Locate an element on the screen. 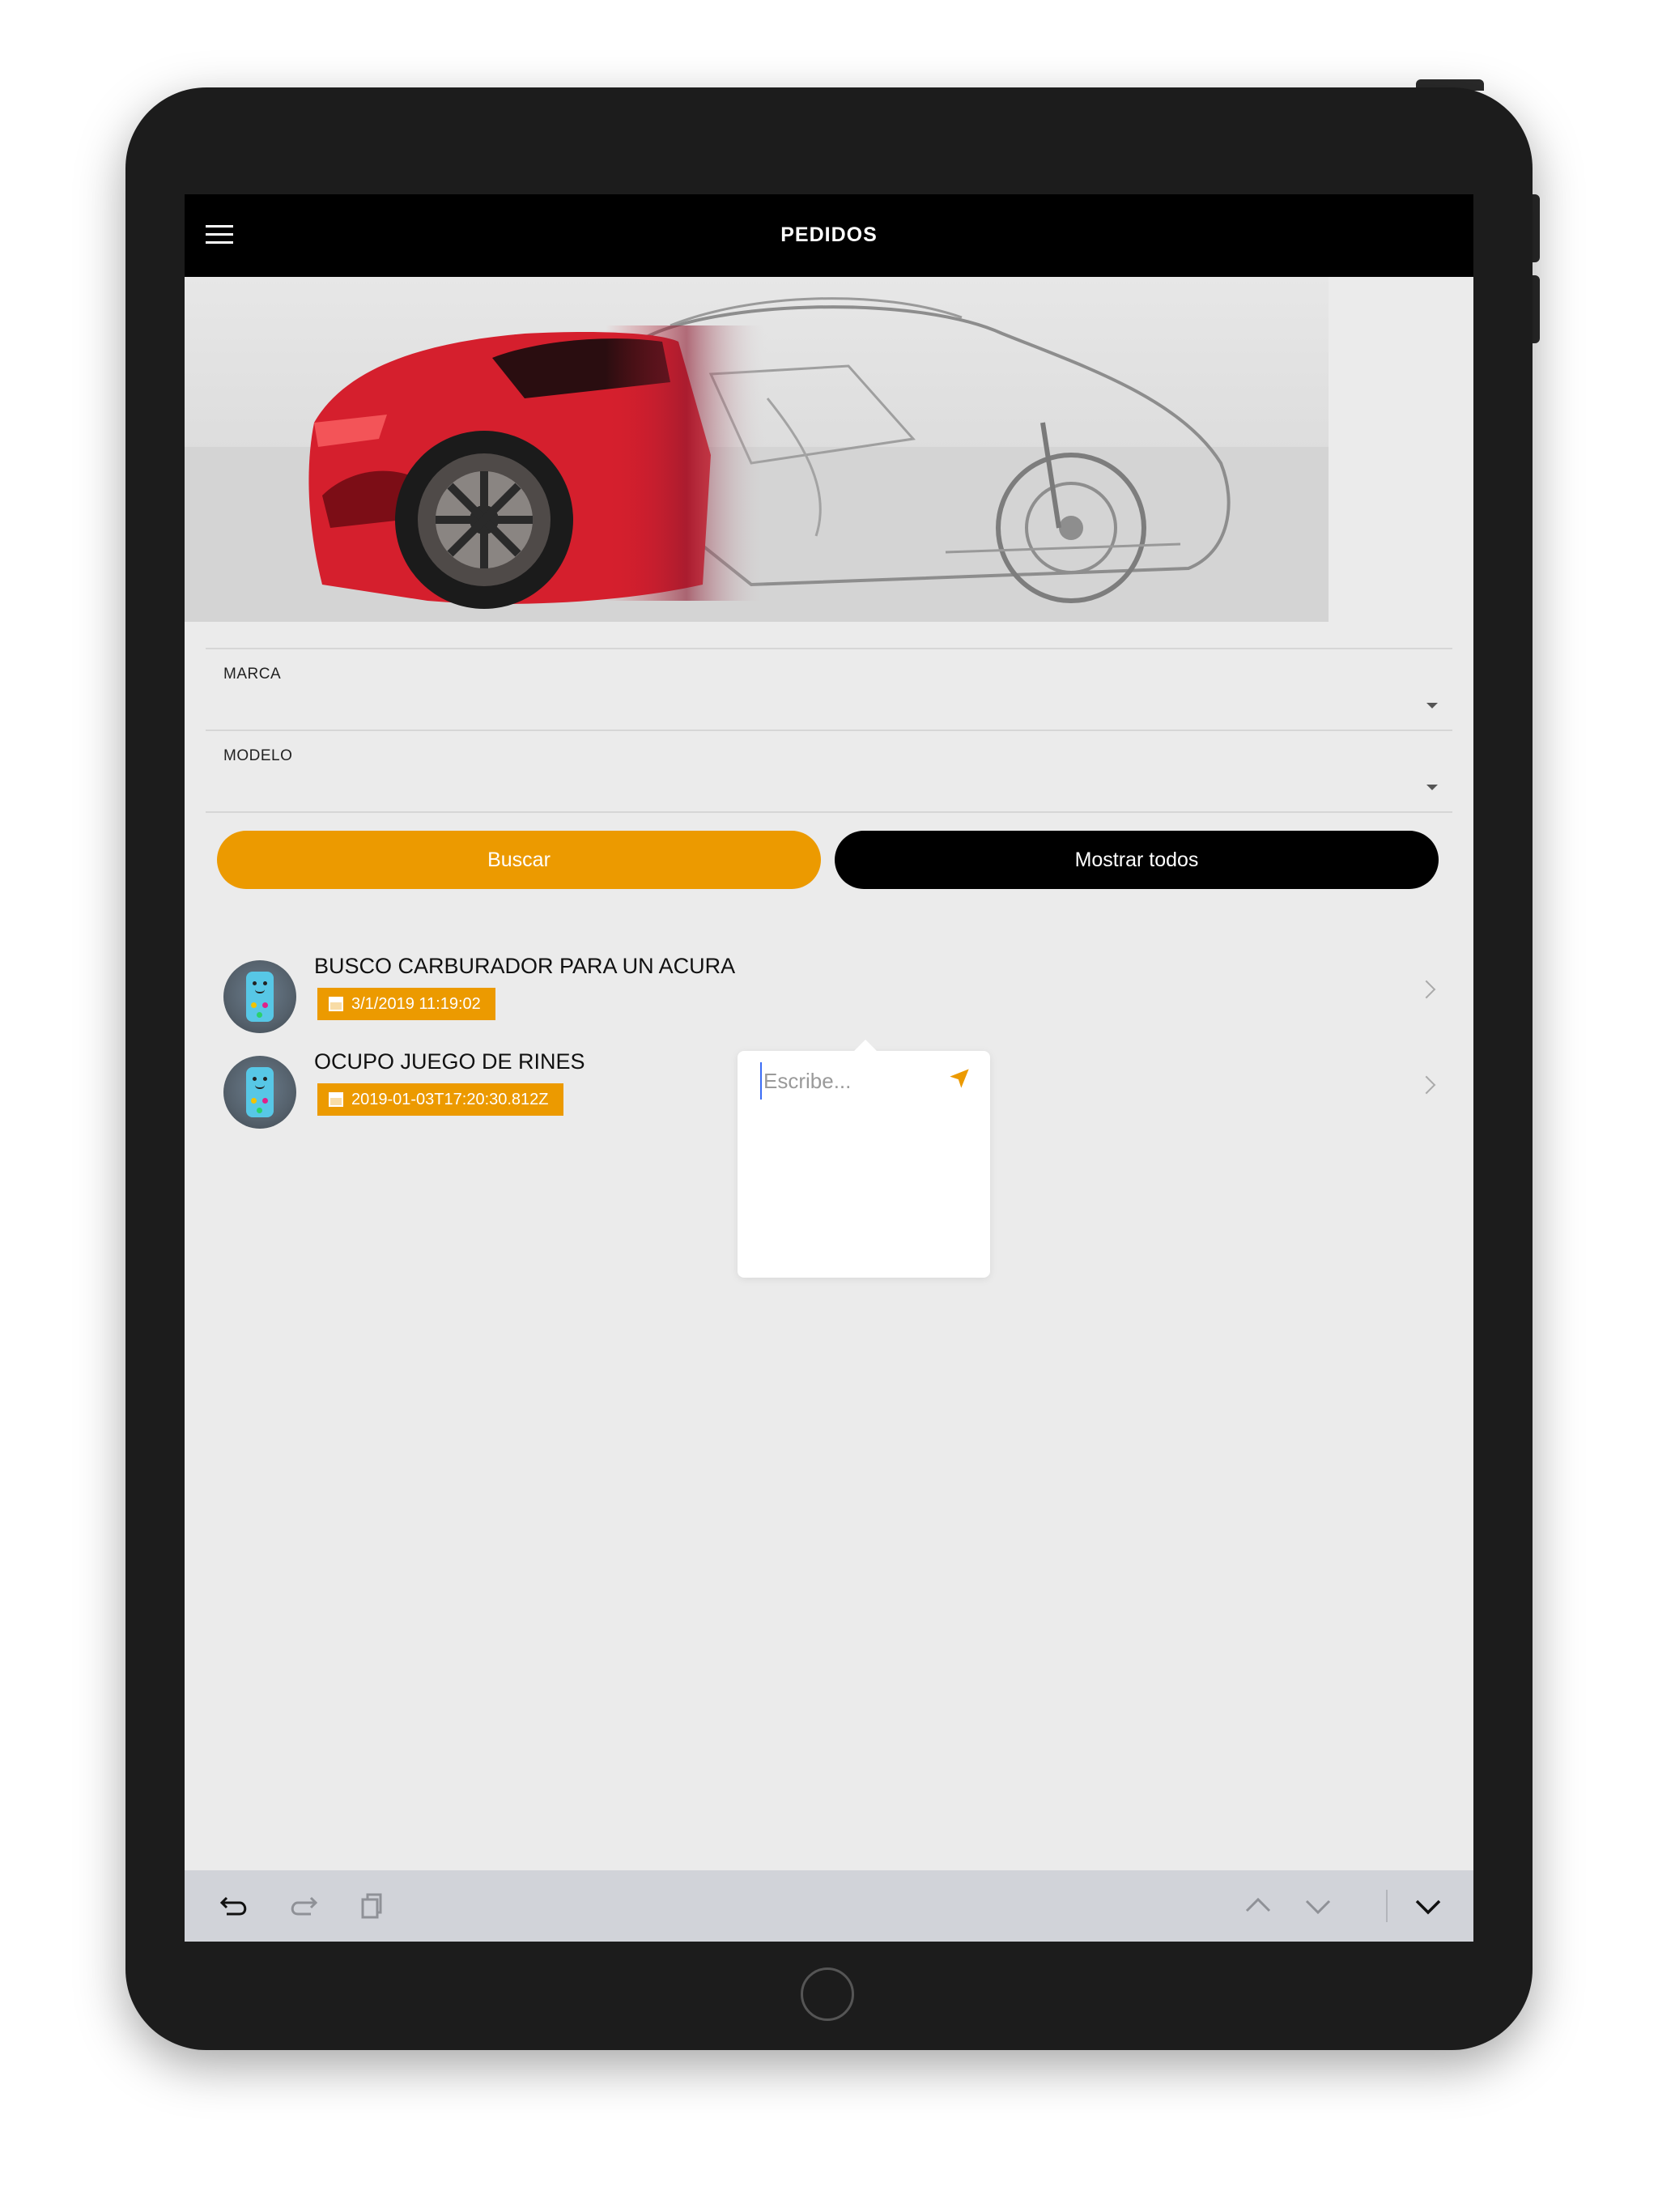  page-title: PEDIDOS is located at coordinates (829, 234).